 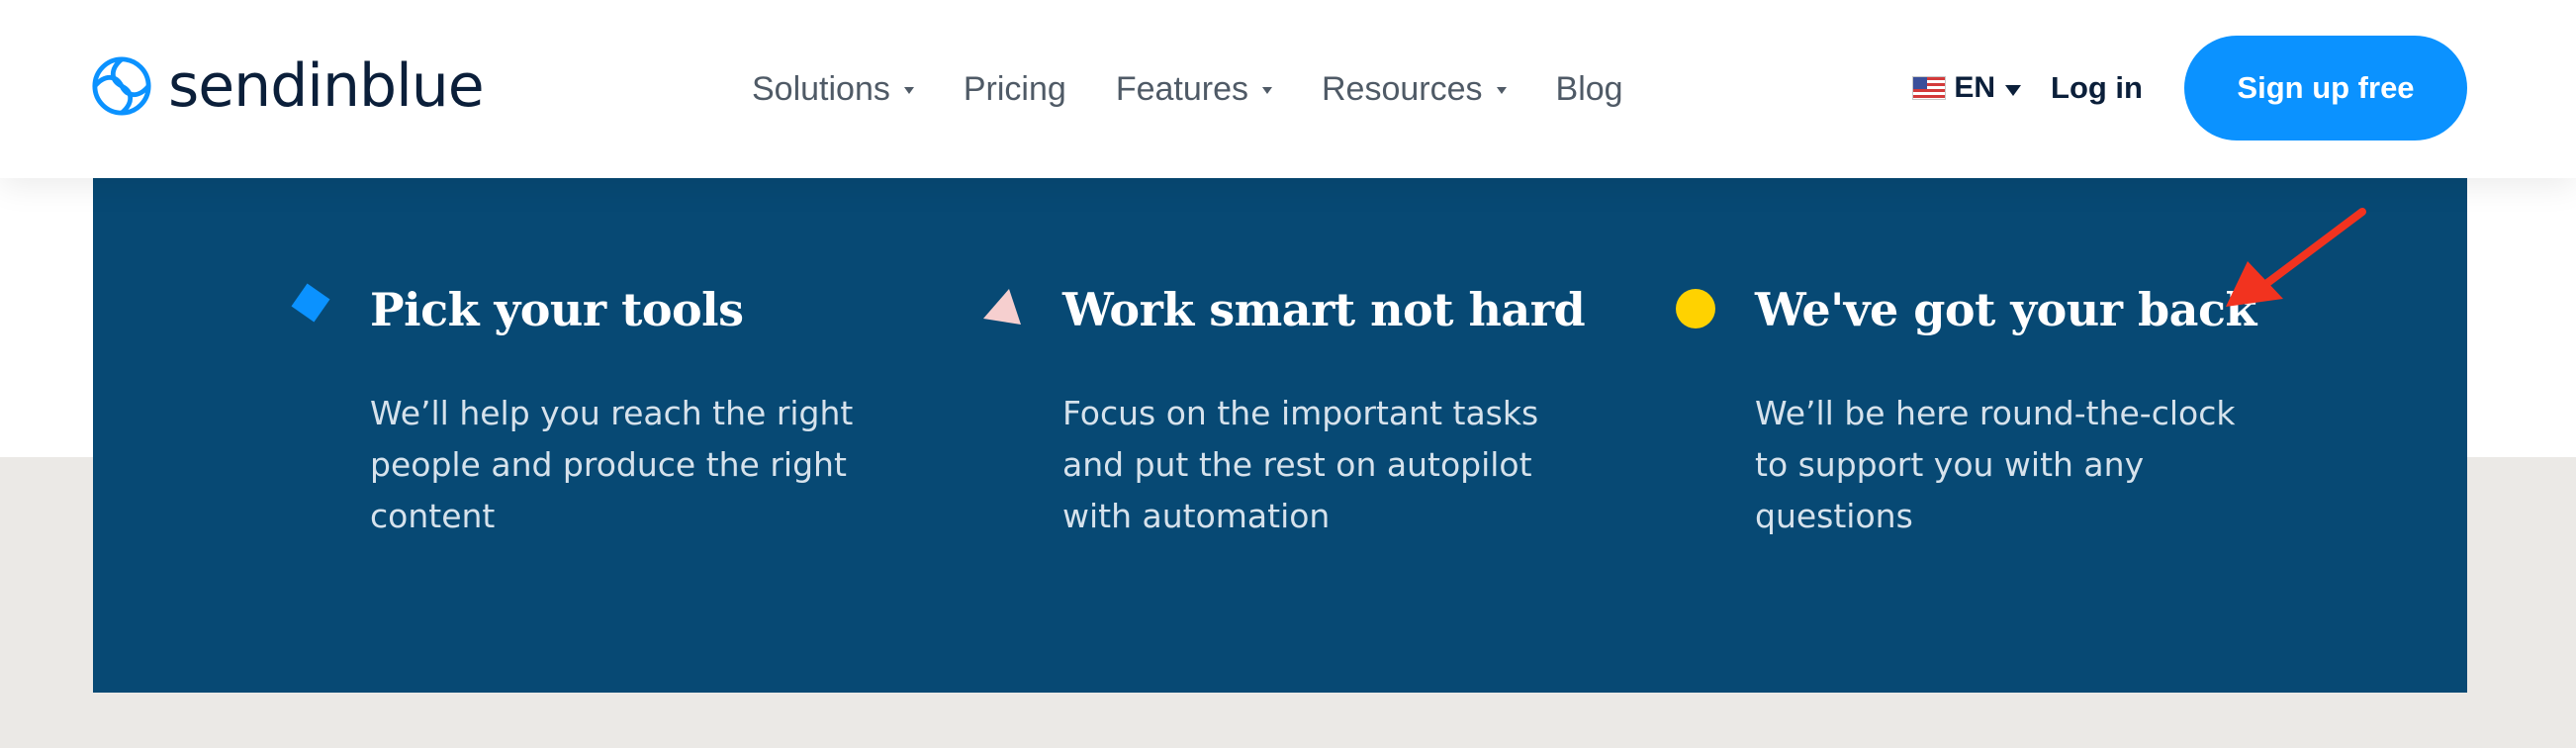 What do you see at coordinates (2014, 90) in the screenshot?
I see `caret-down-icon` at bounding box center [2014, 90].